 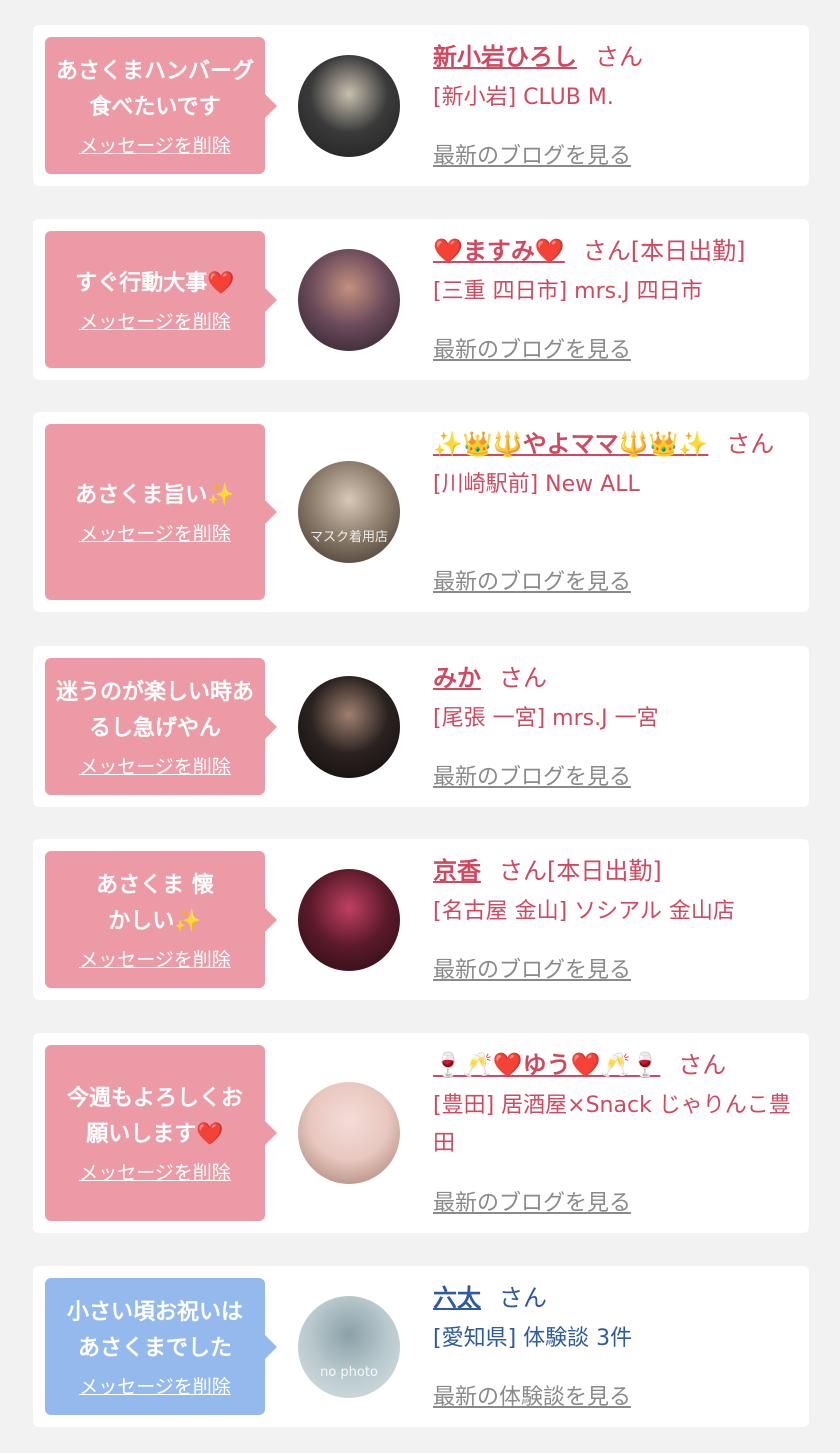 What do you see at coordinates (499, 251) in the screenshot?
I see `profile-name-link: ❤️ますみ❤️` at bounding box center [499, 251].